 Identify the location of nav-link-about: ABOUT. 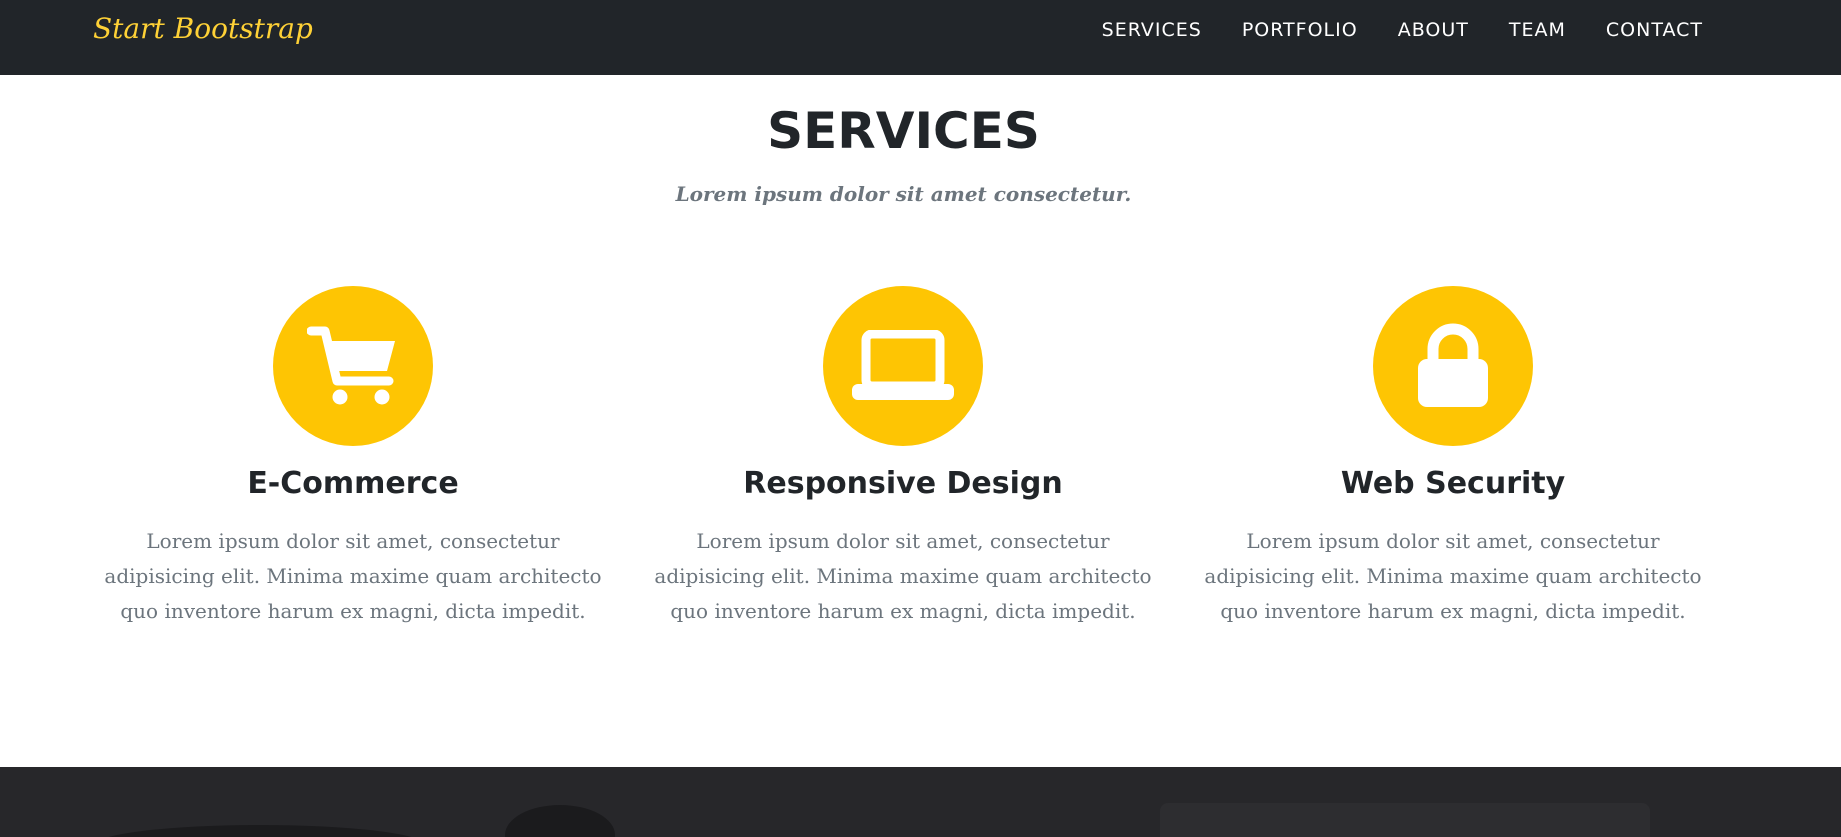
(1433, 30).